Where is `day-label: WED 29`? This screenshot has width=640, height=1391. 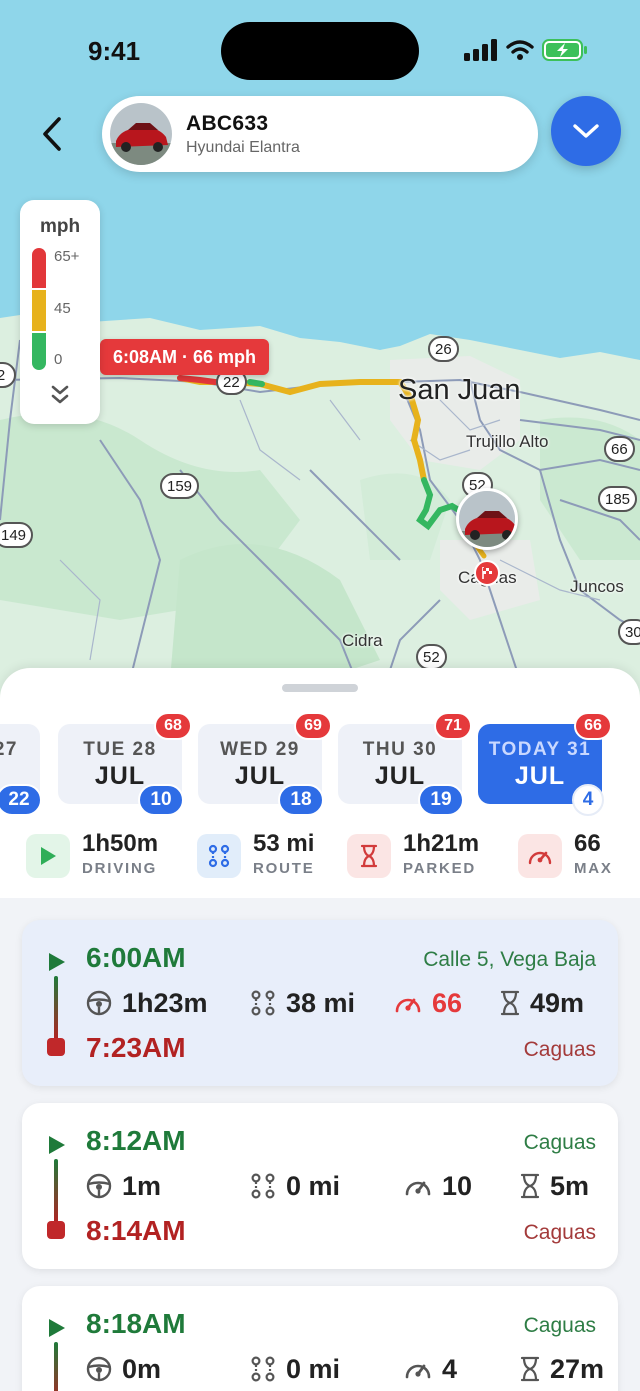
day-label: WED 29 is located at coordinates (260, 749).